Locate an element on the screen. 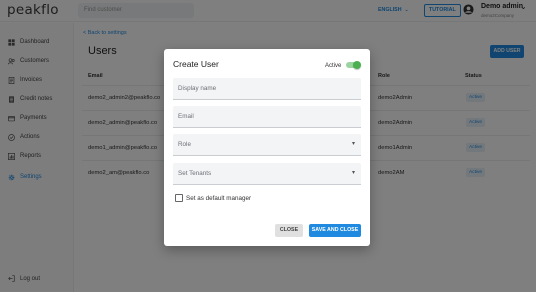  close-button: CLOSE is located at coordinates (289, 230).